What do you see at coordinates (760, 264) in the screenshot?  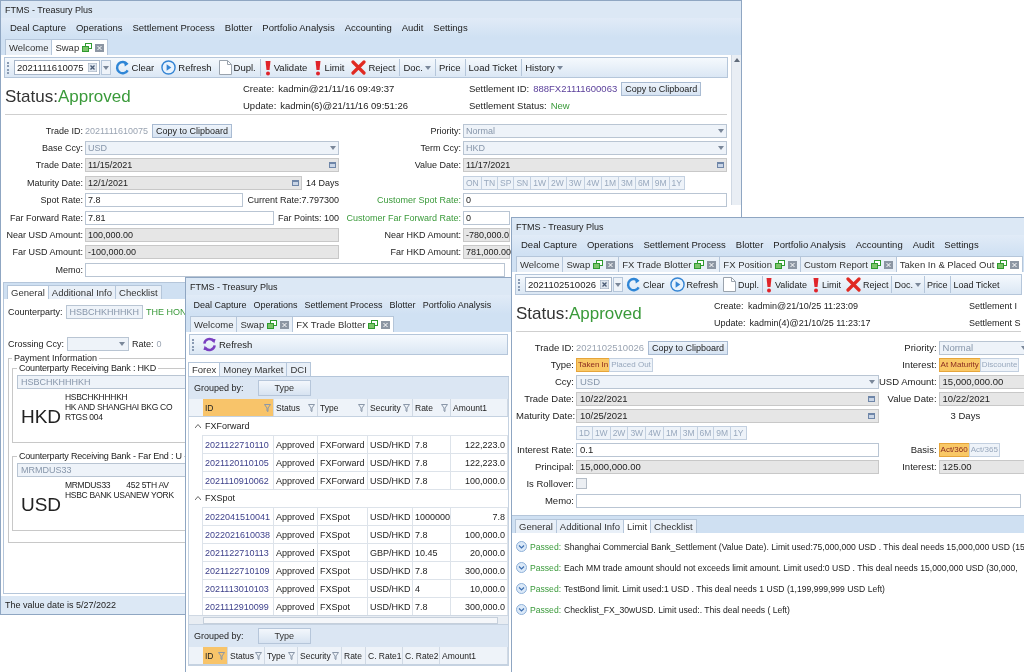 I see `document-tab: FX Position` at bounding box center [760, 264].